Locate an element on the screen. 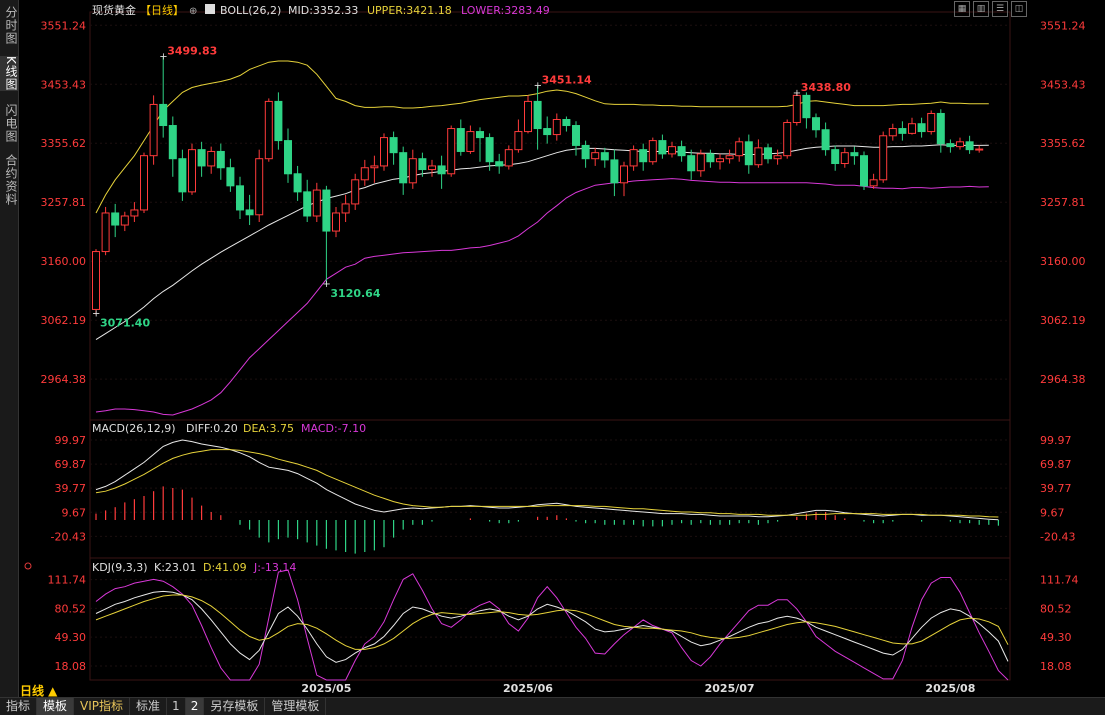 Image resolution: width=1105 pixels, height=715 pixels. x-tick-label: 2025/08 is located at coordinates (950, 688).